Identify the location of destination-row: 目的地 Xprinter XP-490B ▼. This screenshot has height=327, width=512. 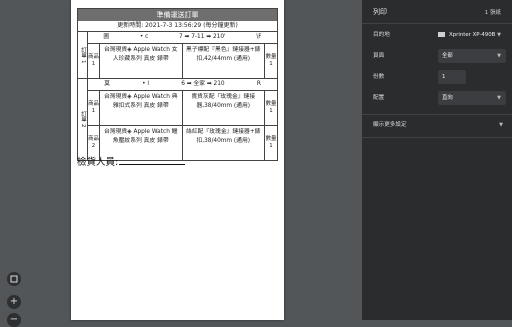
(438, 35).